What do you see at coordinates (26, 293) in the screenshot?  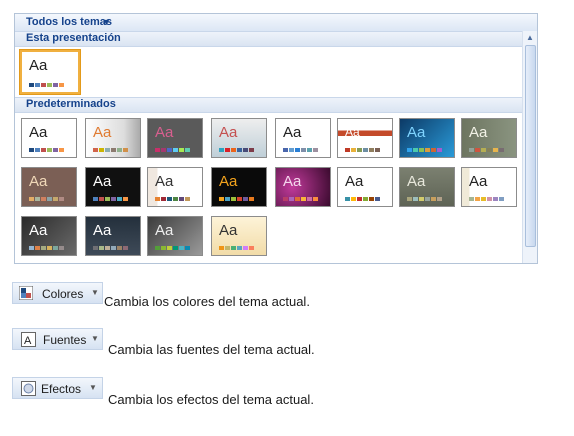 I see `colors-icon` at bounding box center [26, 293].